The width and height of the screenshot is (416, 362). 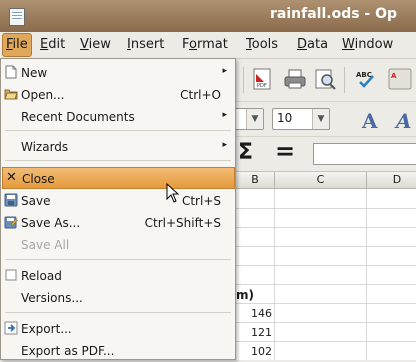 I want to click on svg-text: A, so click(x=394, y=76).